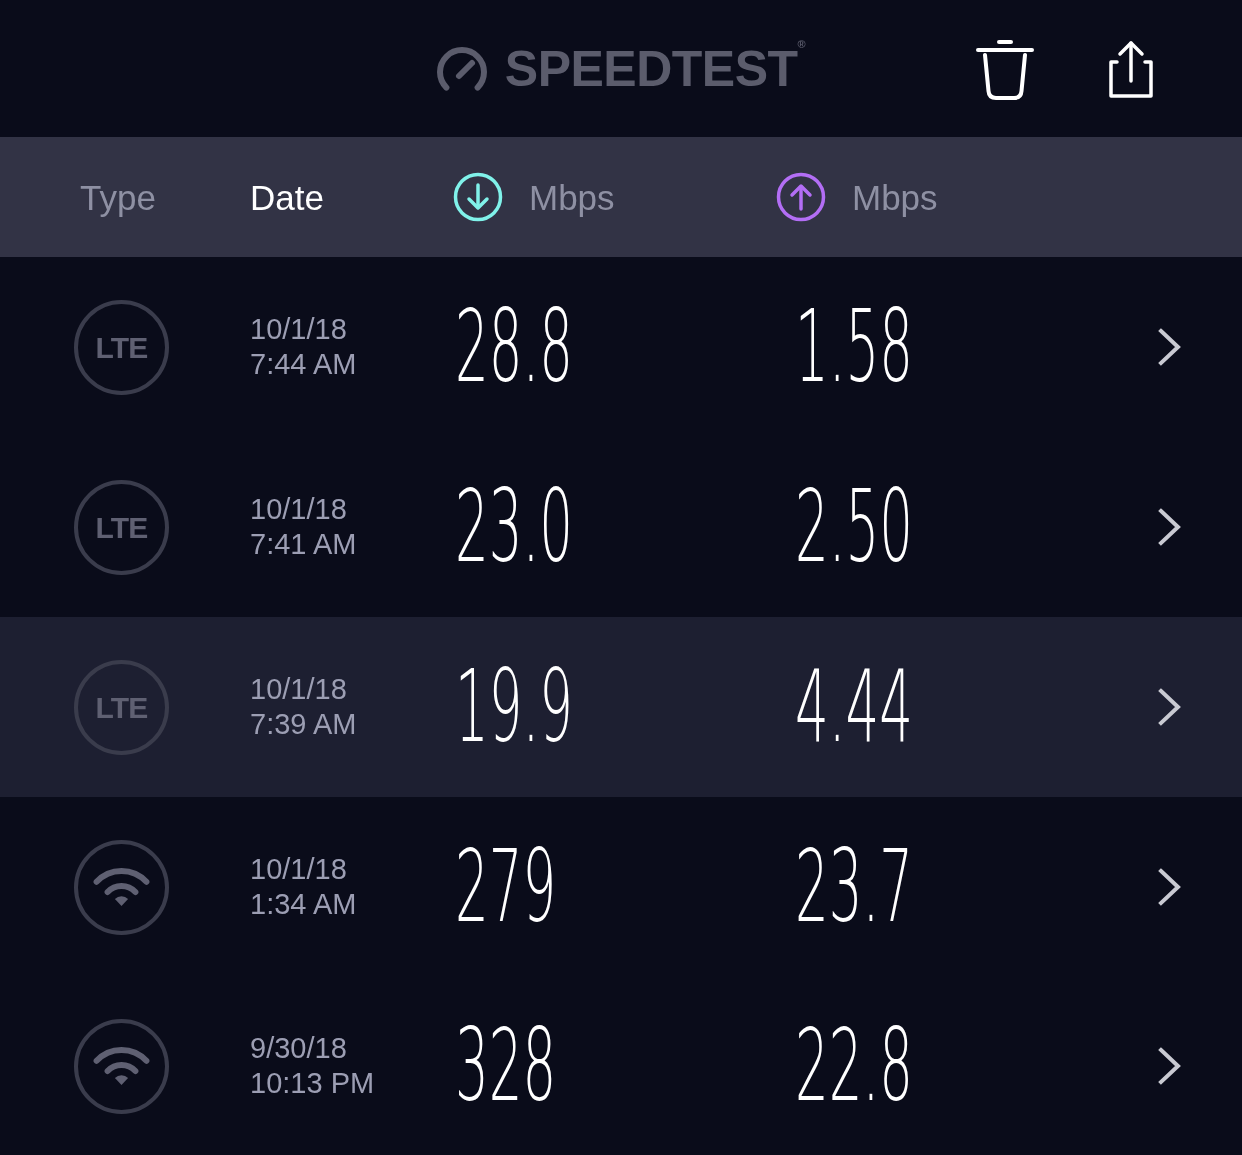  What do you see at coordinates (303, 904) in the screenshot?
I see `test-time: 1:34 AM` at bounding box center [303, 904].